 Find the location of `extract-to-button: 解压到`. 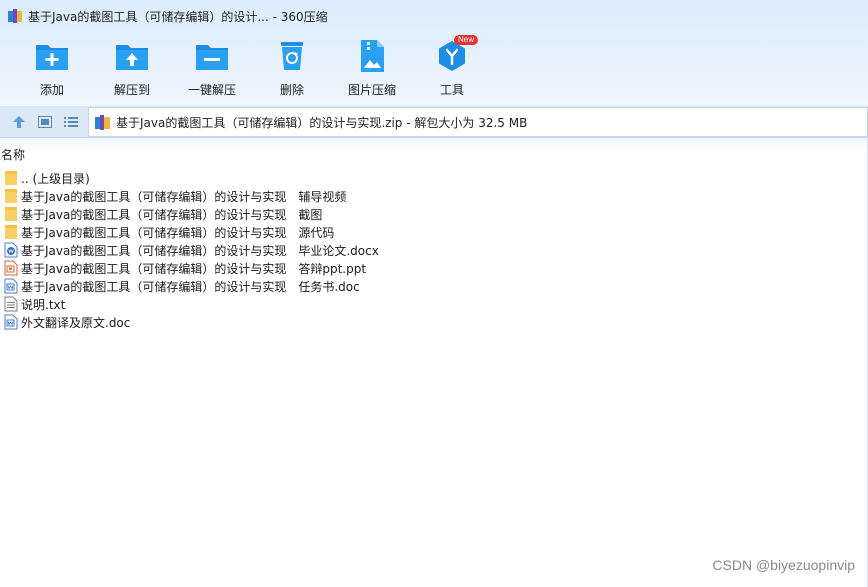

extract-to-button: 解压到 is located at coordinates (132, 67).